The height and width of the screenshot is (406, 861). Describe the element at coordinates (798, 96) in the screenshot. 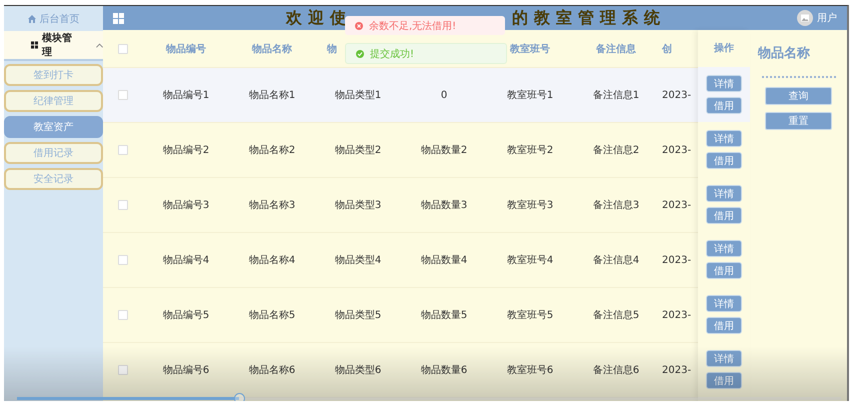

I see `panel-button: 查询` at that location.